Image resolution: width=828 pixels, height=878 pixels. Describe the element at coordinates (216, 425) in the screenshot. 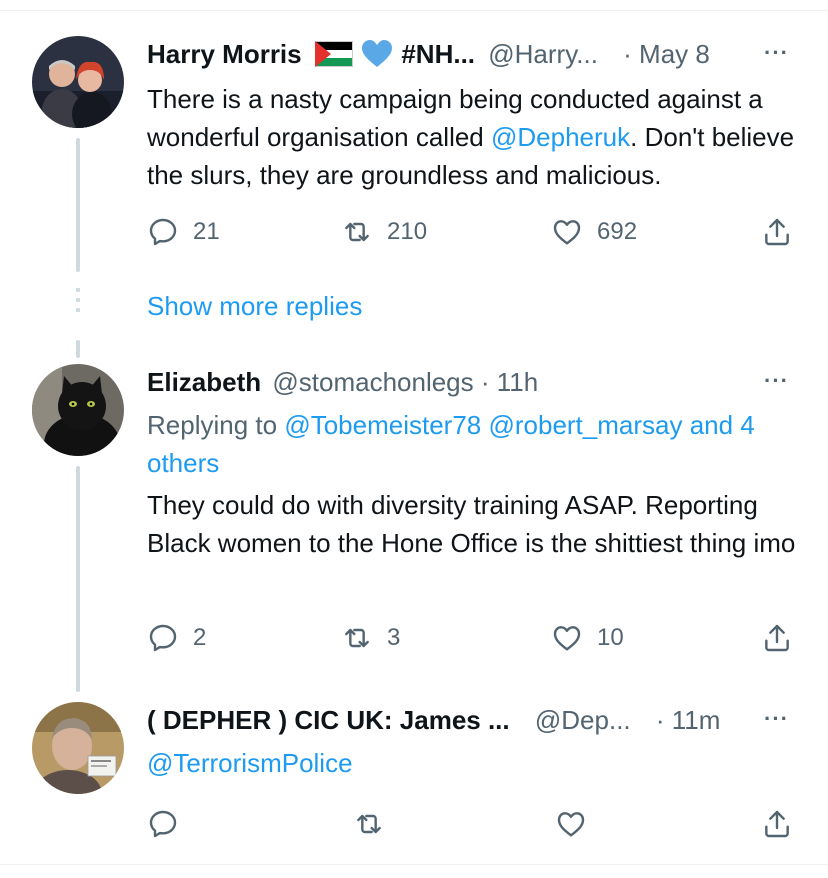

I see `replying-prefix: Replying to` at that location.